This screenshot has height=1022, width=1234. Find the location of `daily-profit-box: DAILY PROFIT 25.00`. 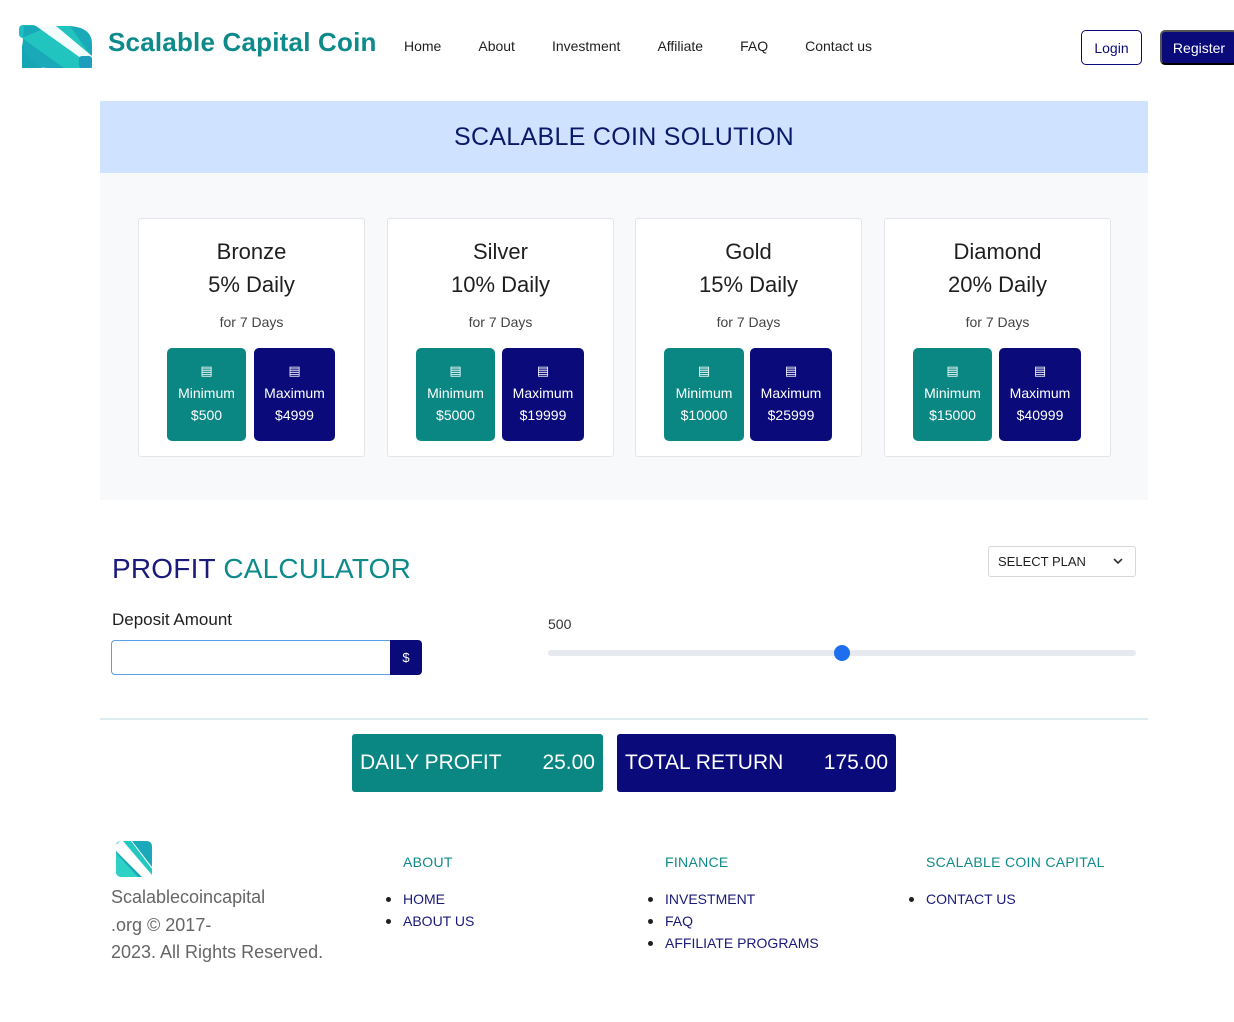

daily-profit-box: DAILY PROFIT 25.00 is located at coordinates (477, 763).